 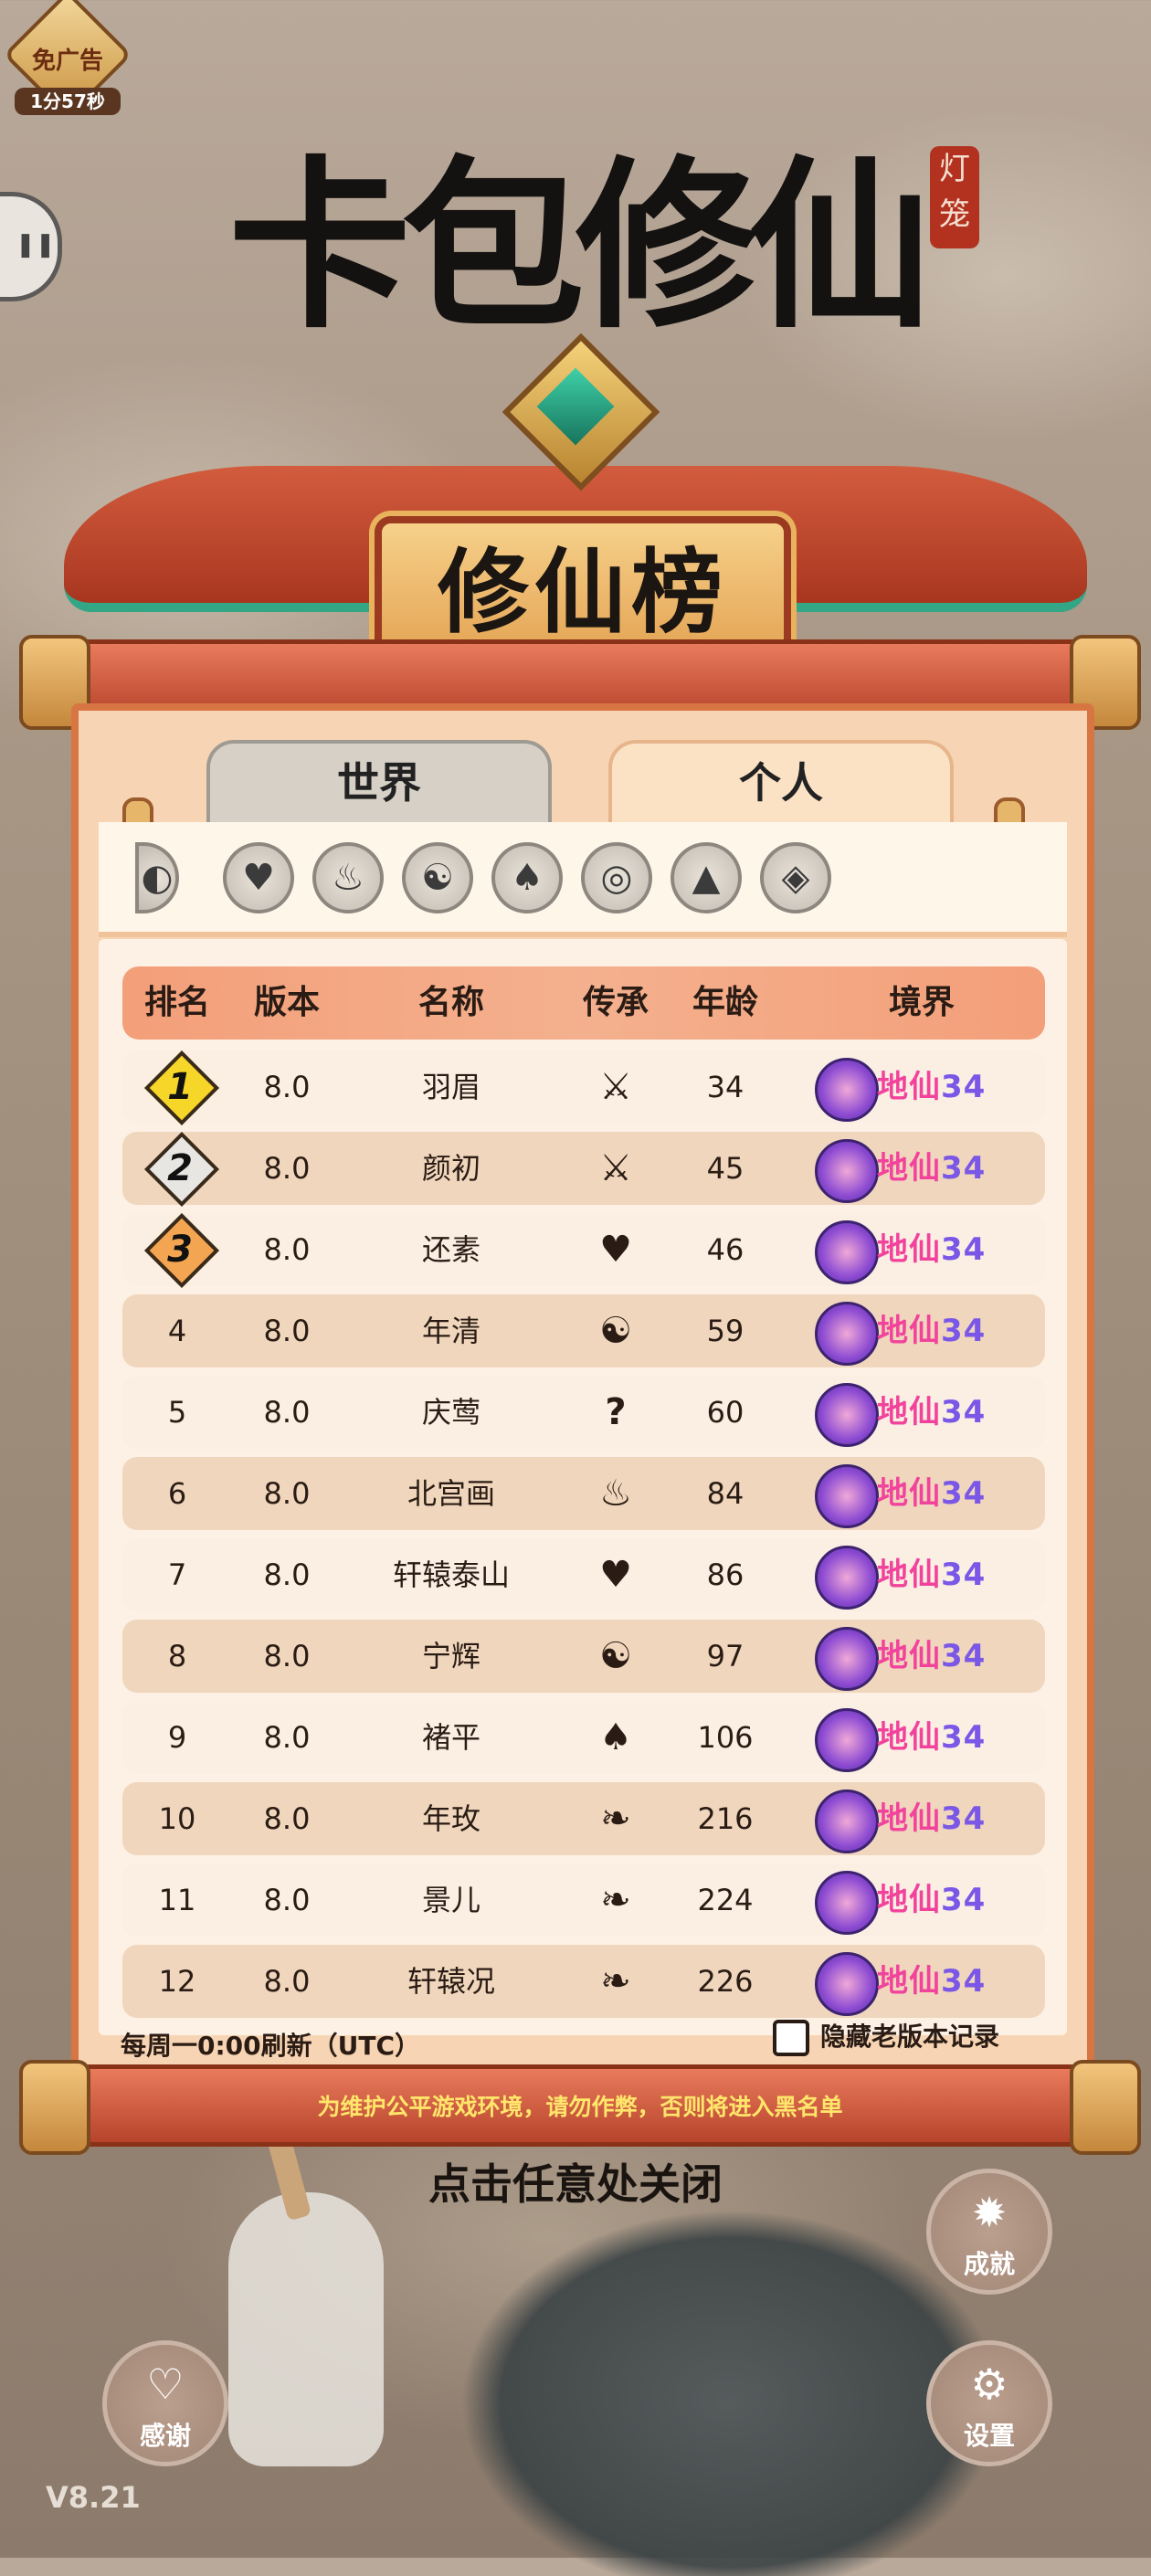 I want to click on thanks-label: 感谢, so click(x=165, y=2436).